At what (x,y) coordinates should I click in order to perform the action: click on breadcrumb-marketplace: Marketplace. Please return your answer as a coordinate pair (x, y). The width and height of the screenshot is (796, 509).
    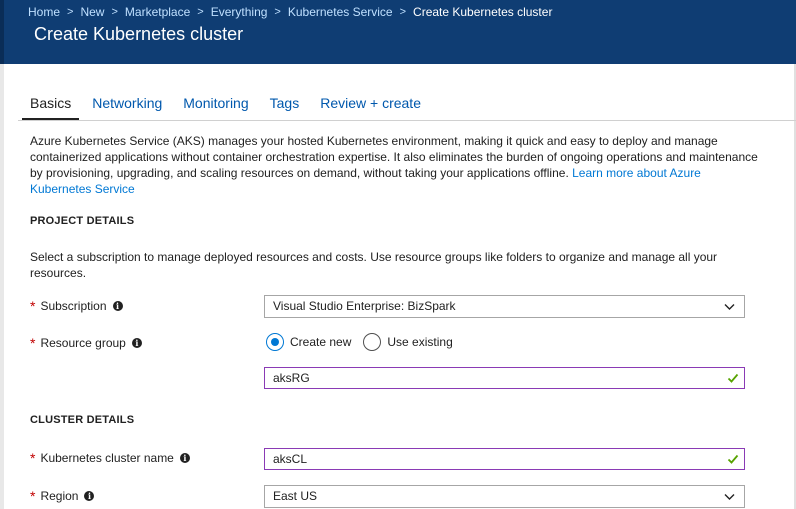
    Looking at the image, I should click on (157, 12).